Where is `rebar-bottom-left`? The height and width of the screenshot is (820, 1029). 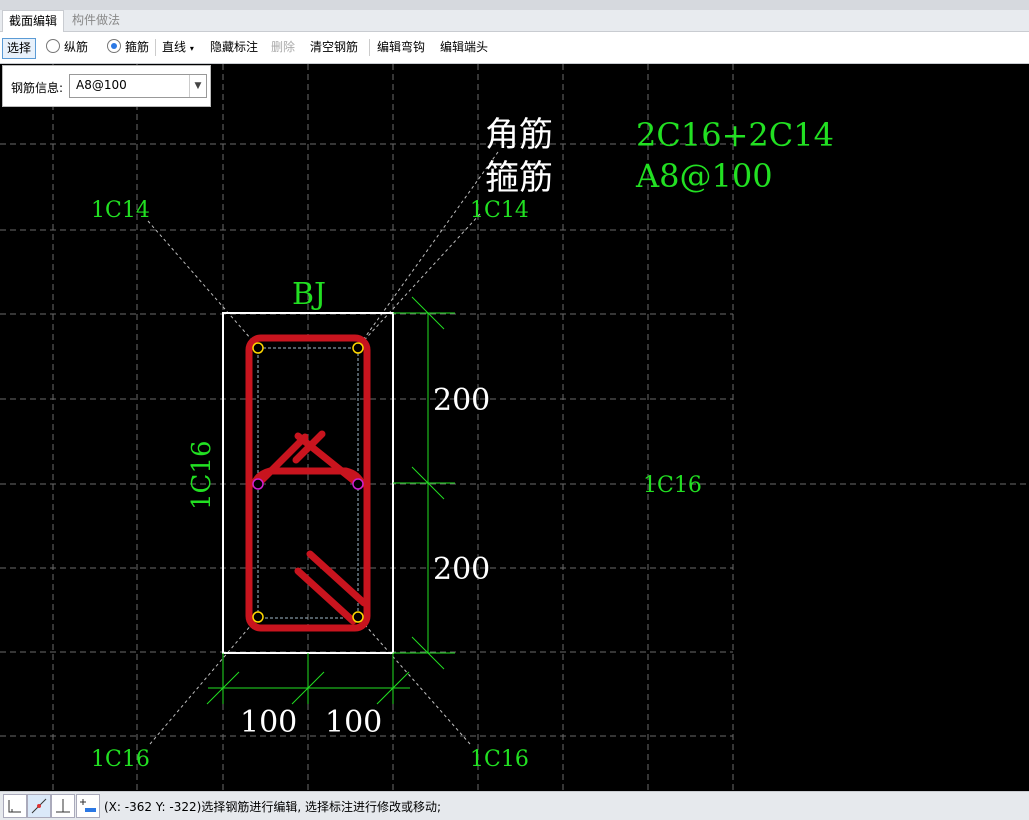 rebar-bottom-left is located at coordinates (258, 617).